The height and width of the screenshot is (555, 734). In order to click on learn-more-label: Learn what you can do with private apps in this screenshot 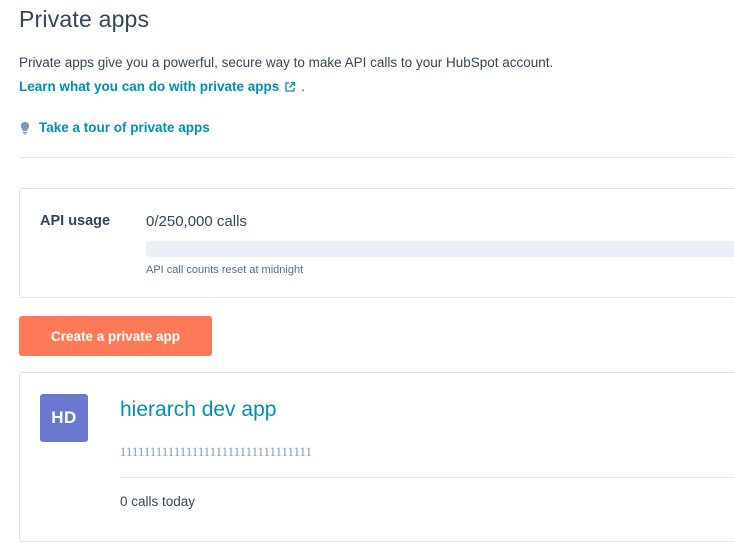, I will do `click(149, 86)`.